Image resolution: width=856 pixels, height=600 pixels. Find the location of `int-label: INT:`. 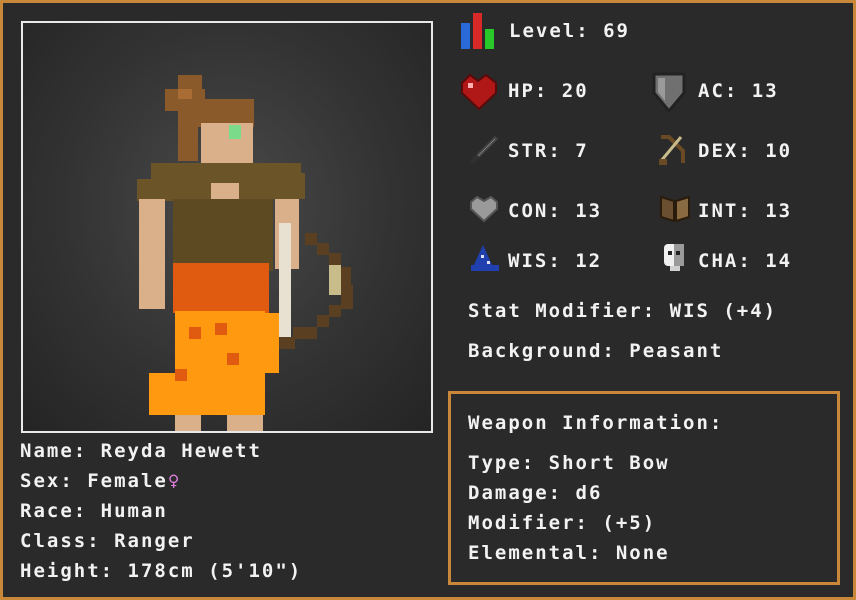

int-label: INT: is located at coordinates (725, 211).